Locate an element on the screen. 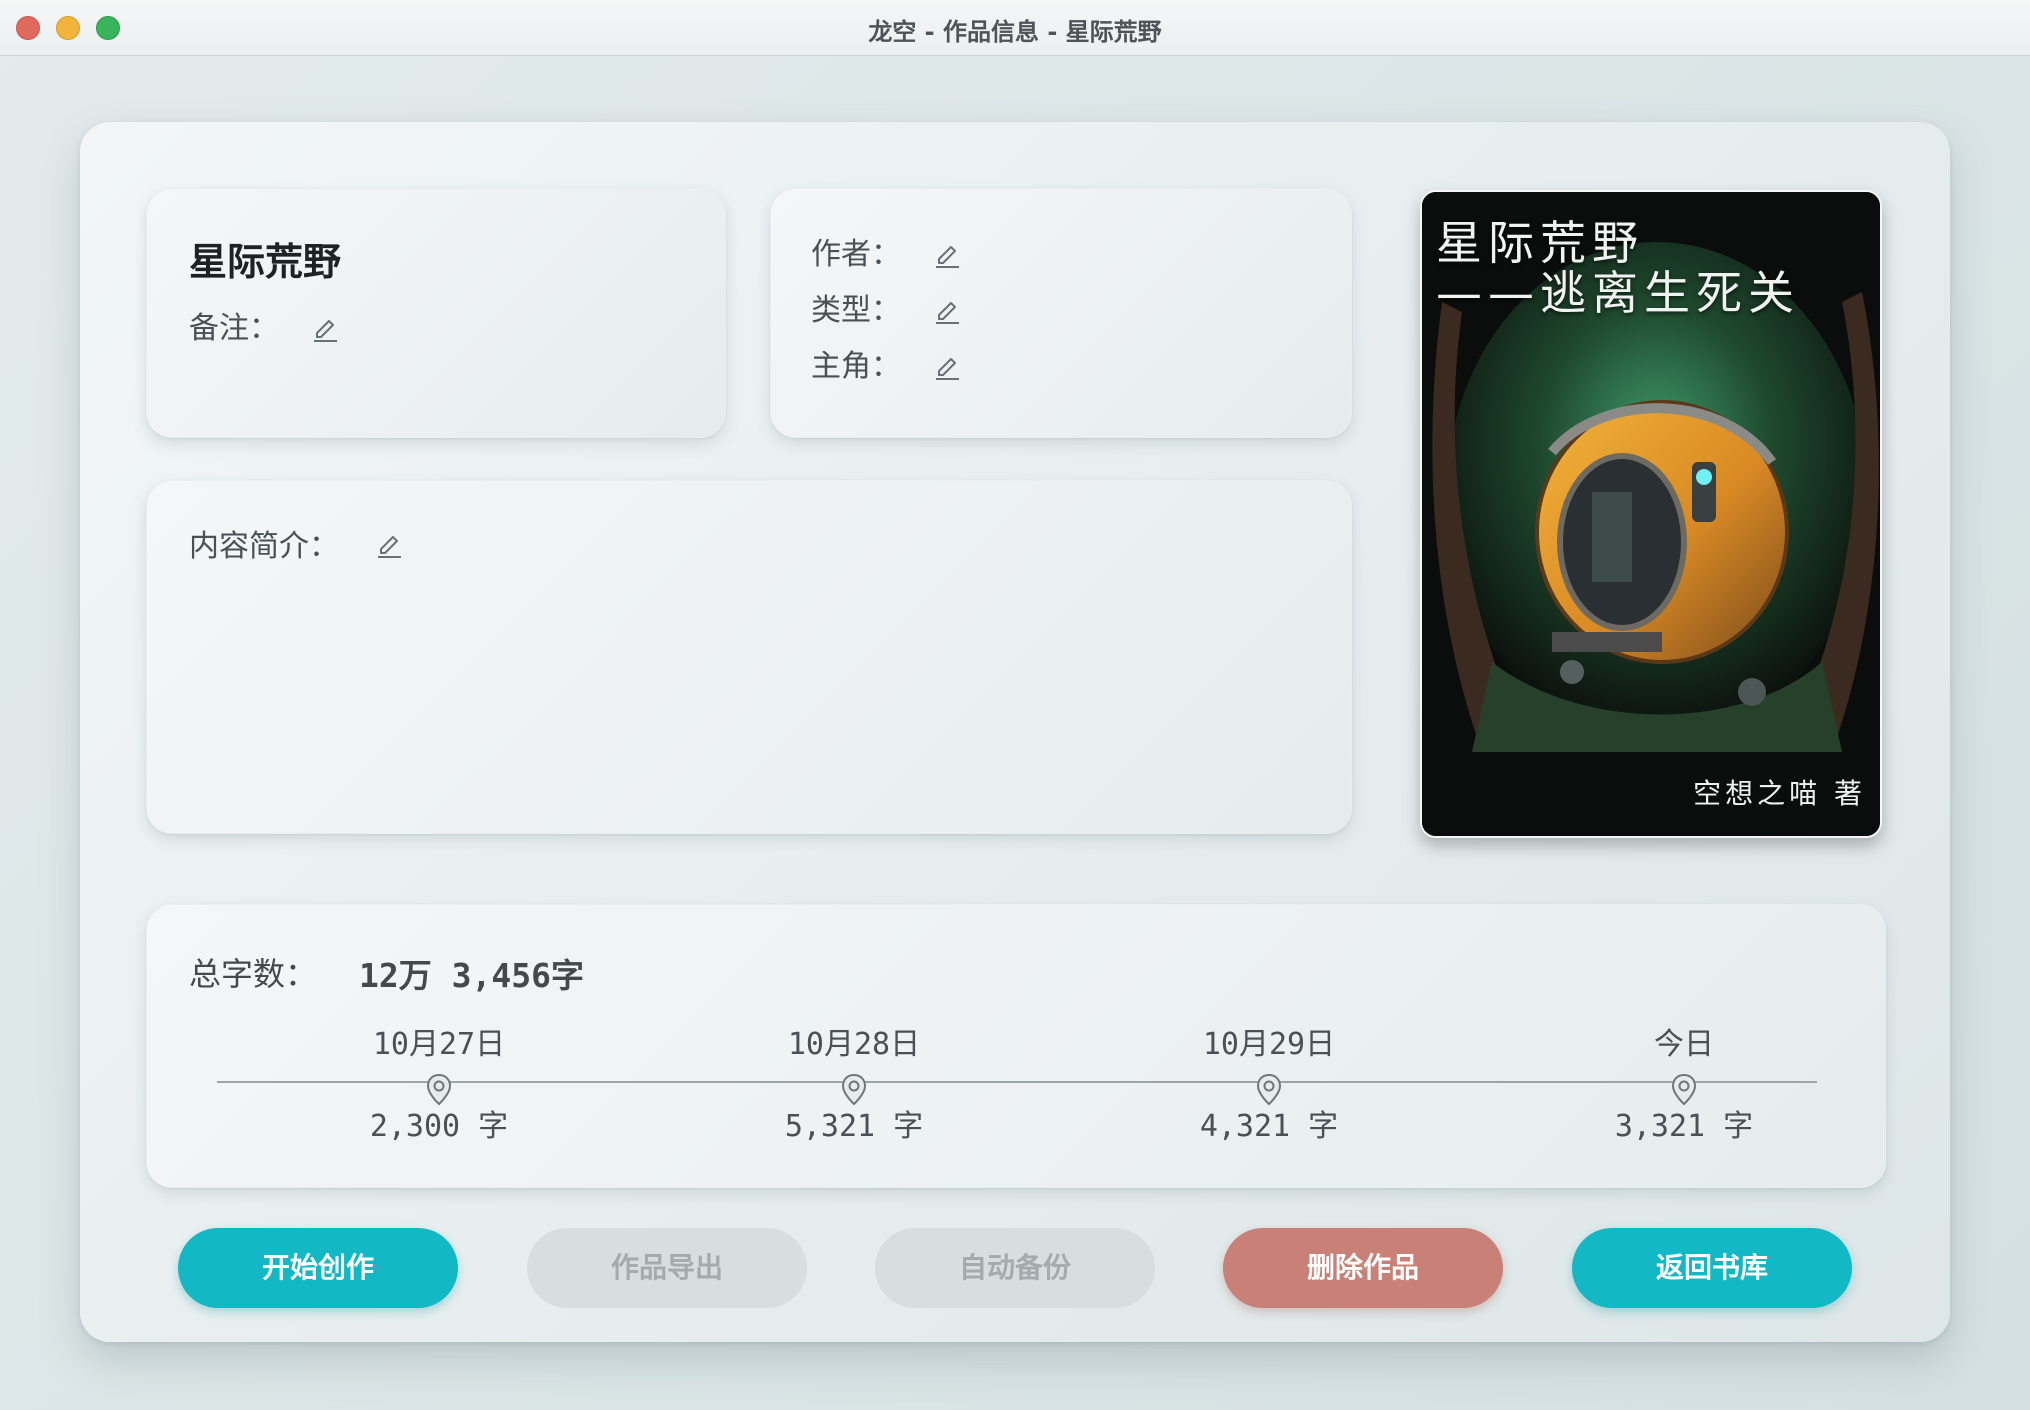  timeline-count: 2,300 字 is located at coordinates (439, 1126).